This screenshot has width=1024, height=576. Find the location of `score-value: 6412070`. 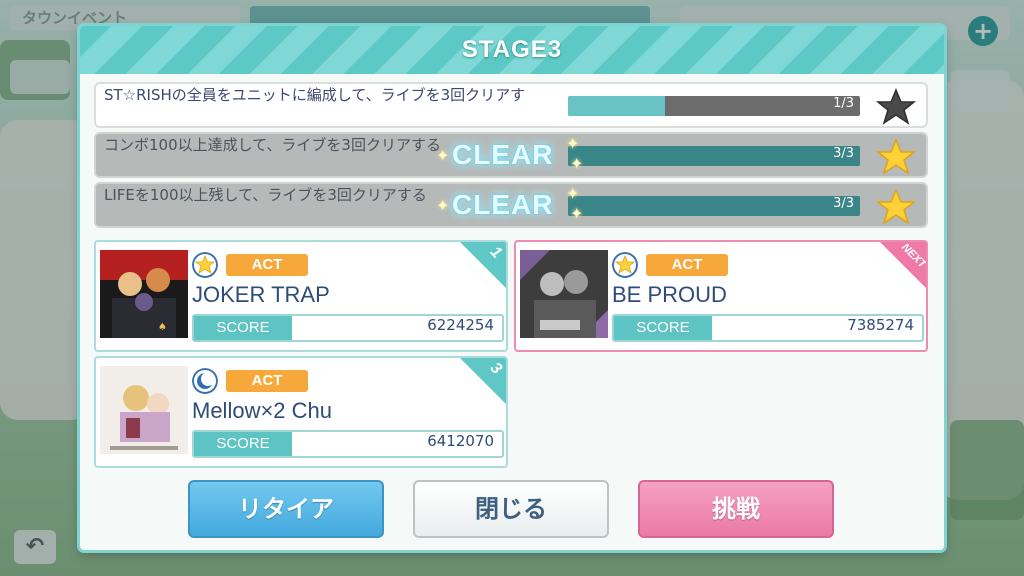

score-value: 6412070 is located at coordinates (460, 441).